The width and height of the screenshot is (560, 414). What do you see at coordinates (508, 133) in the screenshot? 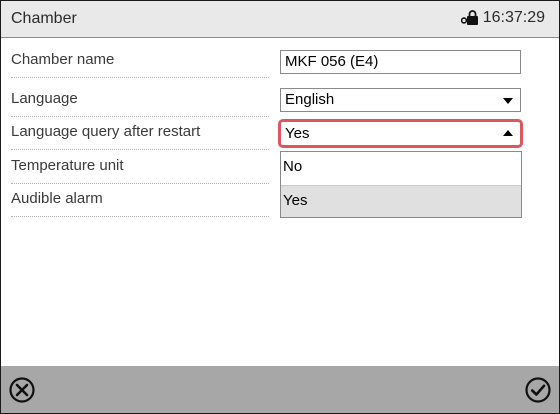
I see `chevron-up-icon` at bounding box center [508, 133].